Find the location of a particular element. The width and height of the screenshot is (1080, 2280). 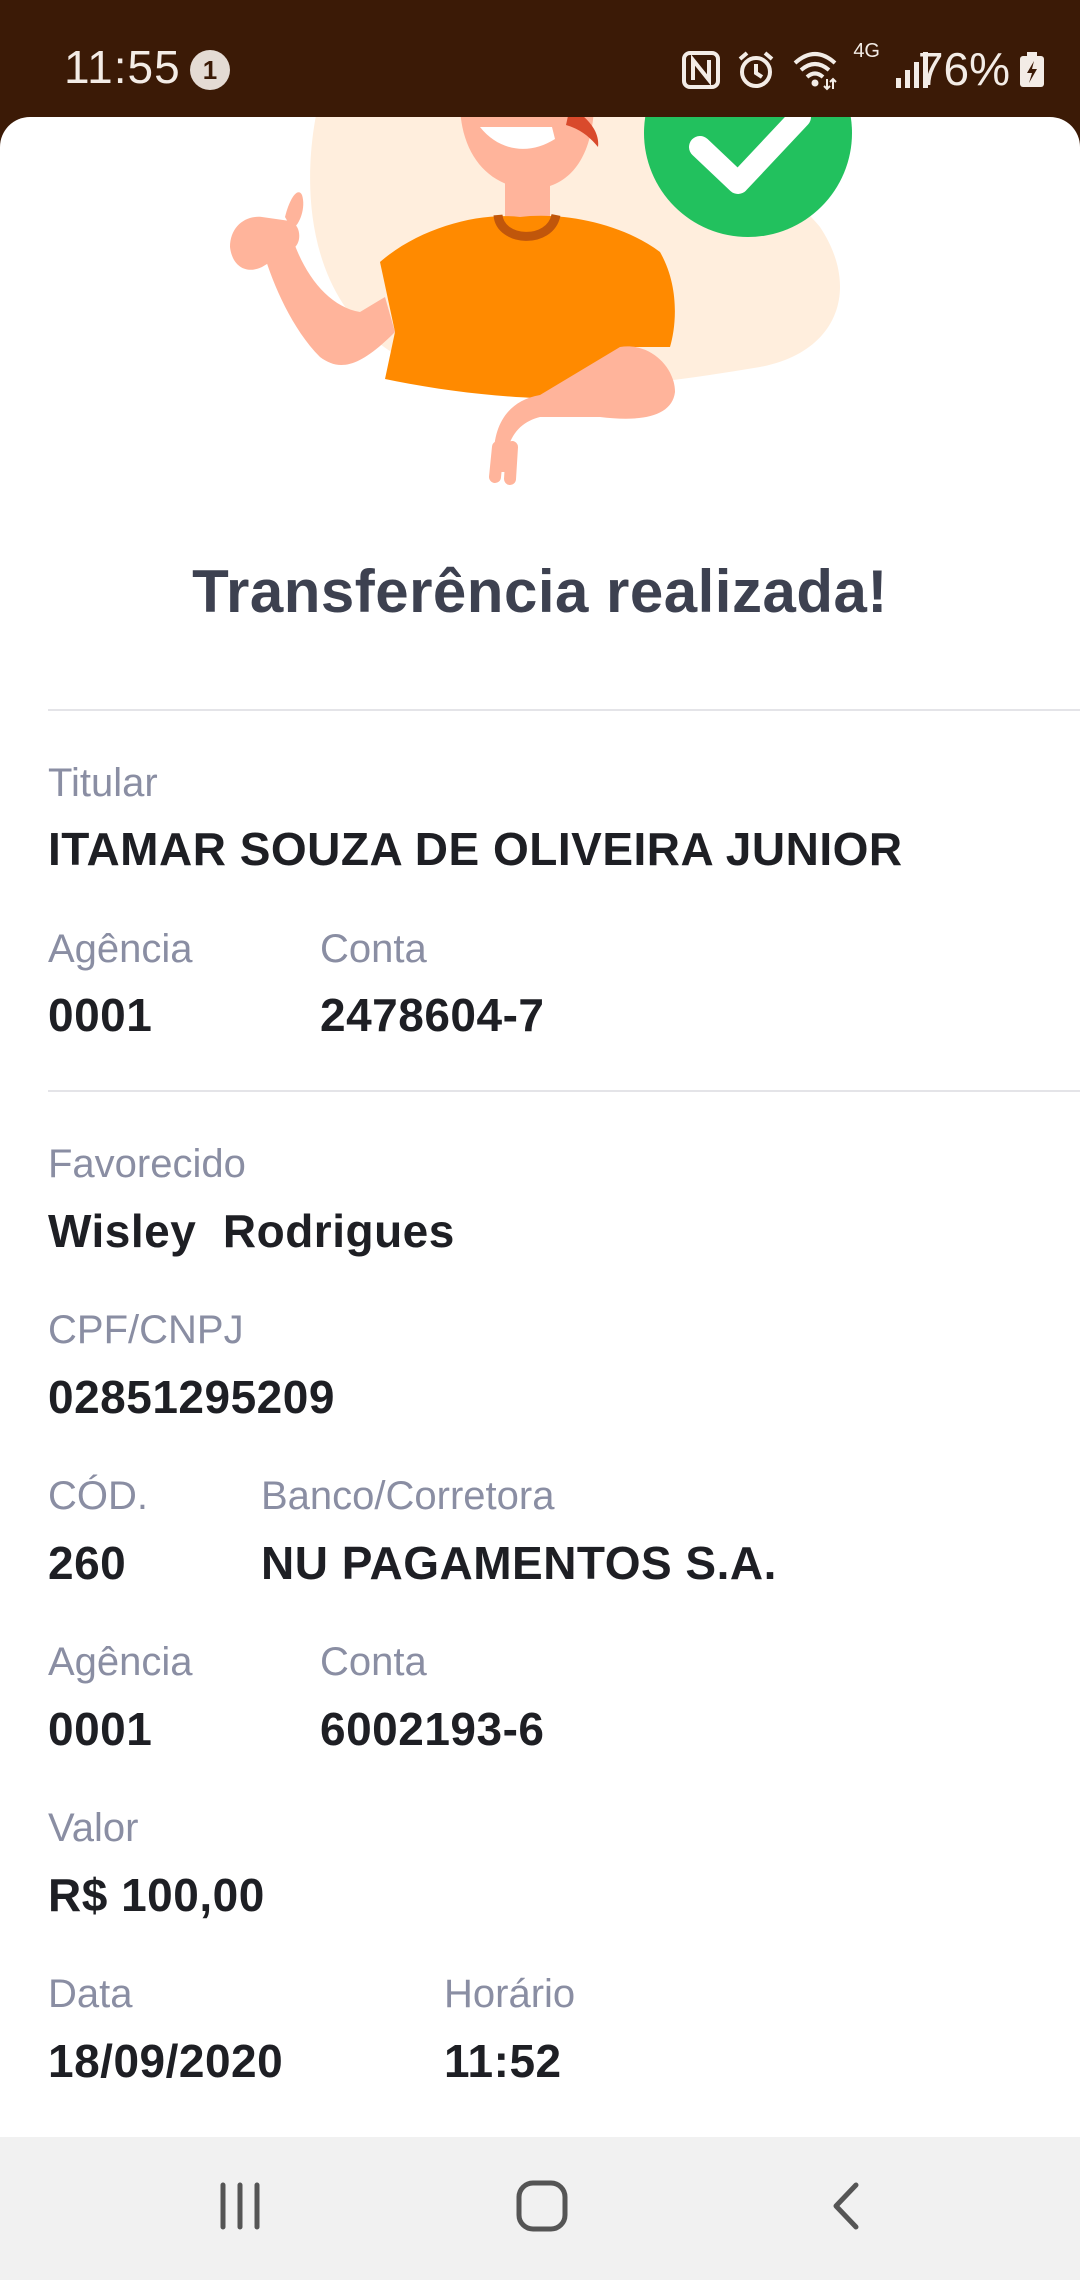

document-label: CPF/CNPJ is located at coordinates (146, 1330).